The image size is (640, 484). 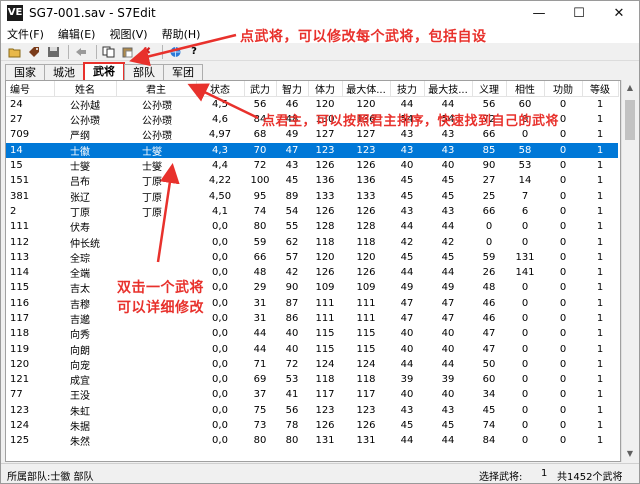 What do you see at coordinates (619, 13) in the screenshot?
I see `close-icon: ✕` at bounding box center [619, 13].